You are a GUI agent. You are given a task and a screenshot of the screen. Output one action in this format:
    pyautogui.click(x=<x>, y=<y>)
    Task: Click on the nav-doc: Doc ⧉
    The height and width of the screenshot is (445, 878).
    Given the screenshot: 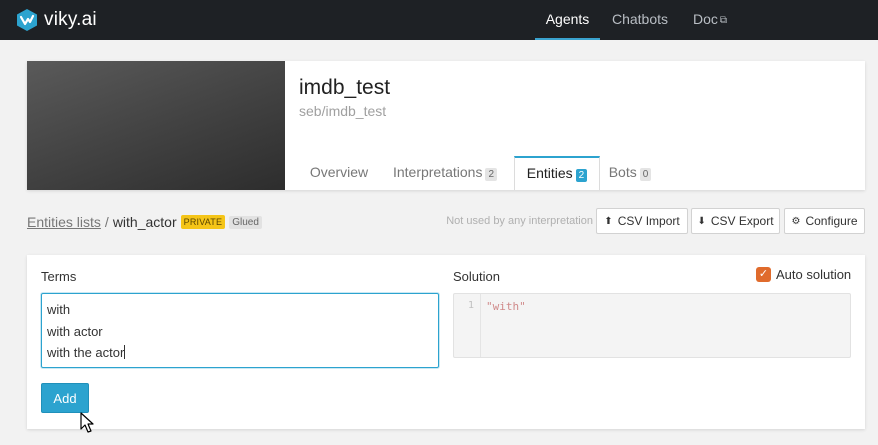 What is the action you would take?
    pyautogui.click(x=710, y=20)
    